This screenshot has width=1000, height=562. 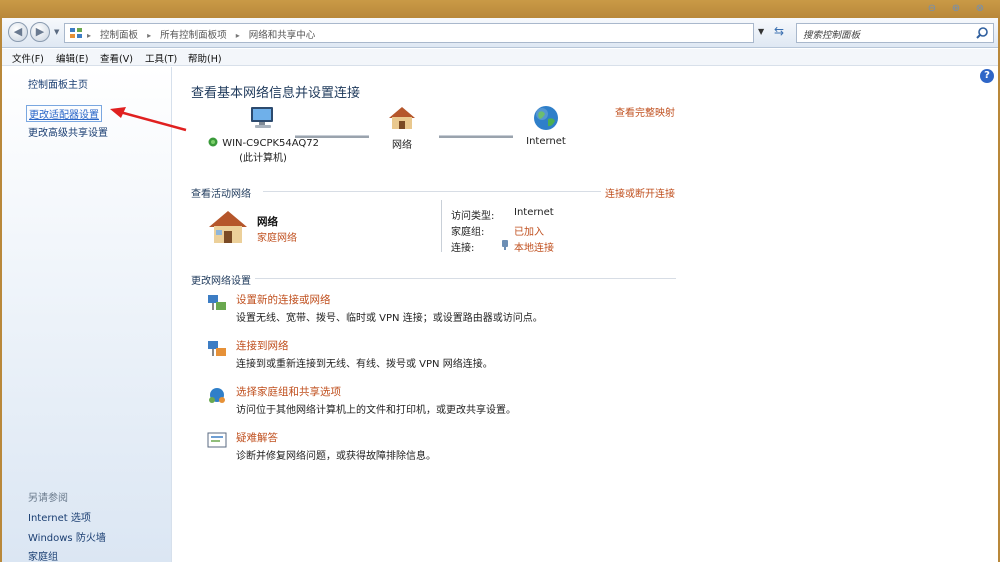 I want to click on baidu-watermark-logo: Bai du 经验 jingyan.baidu.com, so click(x=864, y=504).